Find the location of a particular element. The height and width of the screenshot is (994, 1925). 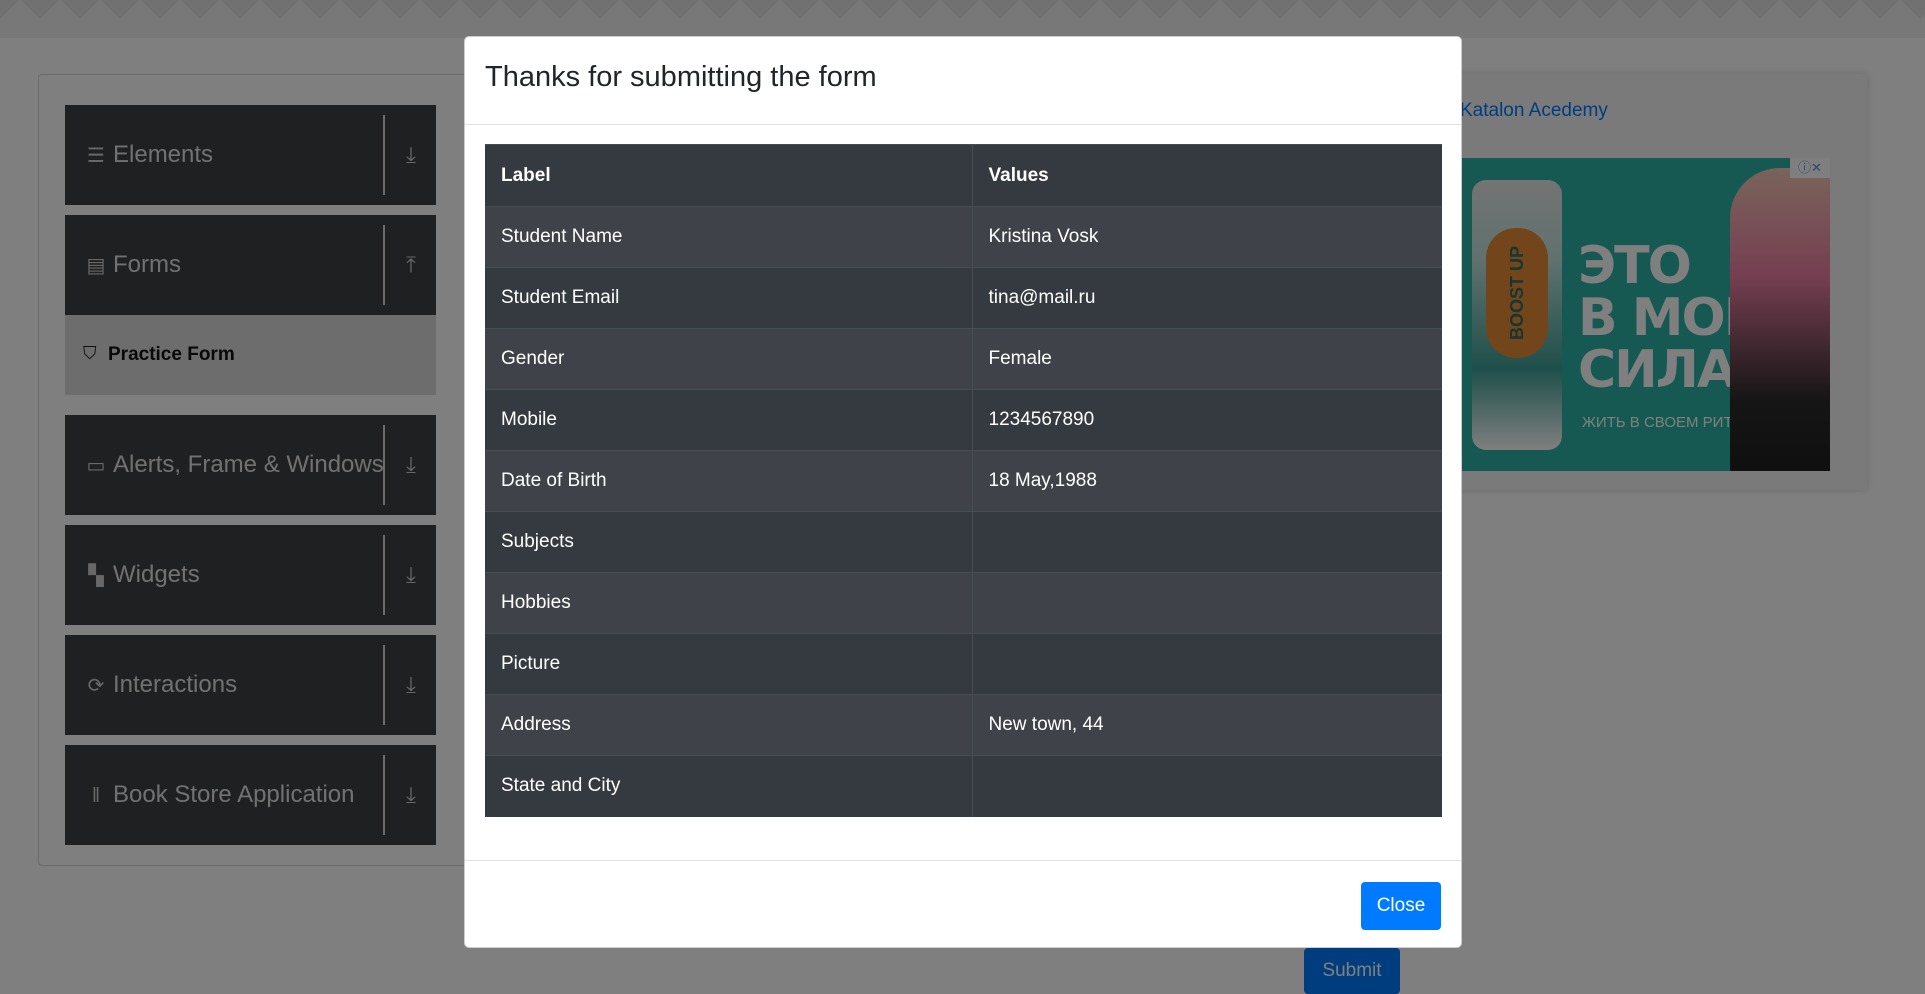

table-row: Address New town, 44 is located at coordinates (963, 725).